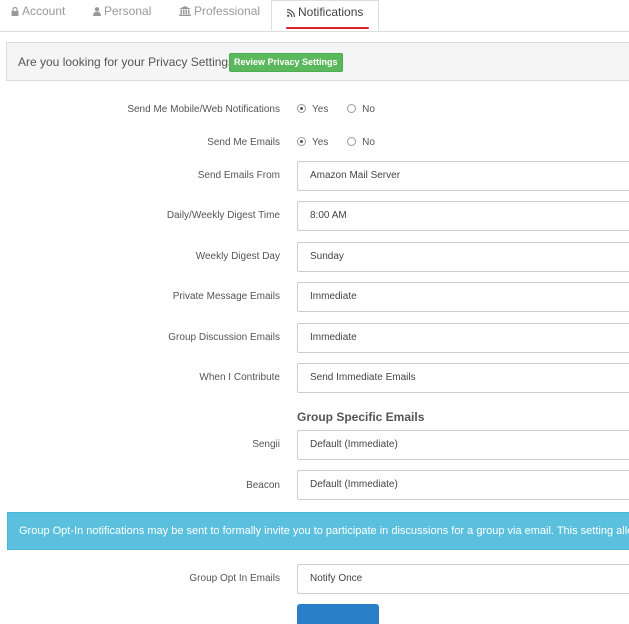 The height and width of the screenshot is (624, 629). Describe the element at coordinates (286, 62) in the screenshot. I see `review-privacy-settings-button: Review Privacy Settings` at that location.